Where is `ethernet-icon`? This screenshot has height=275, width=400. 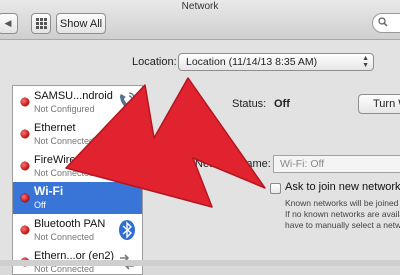 ethernet-icon is located at coordinates (127, 134).